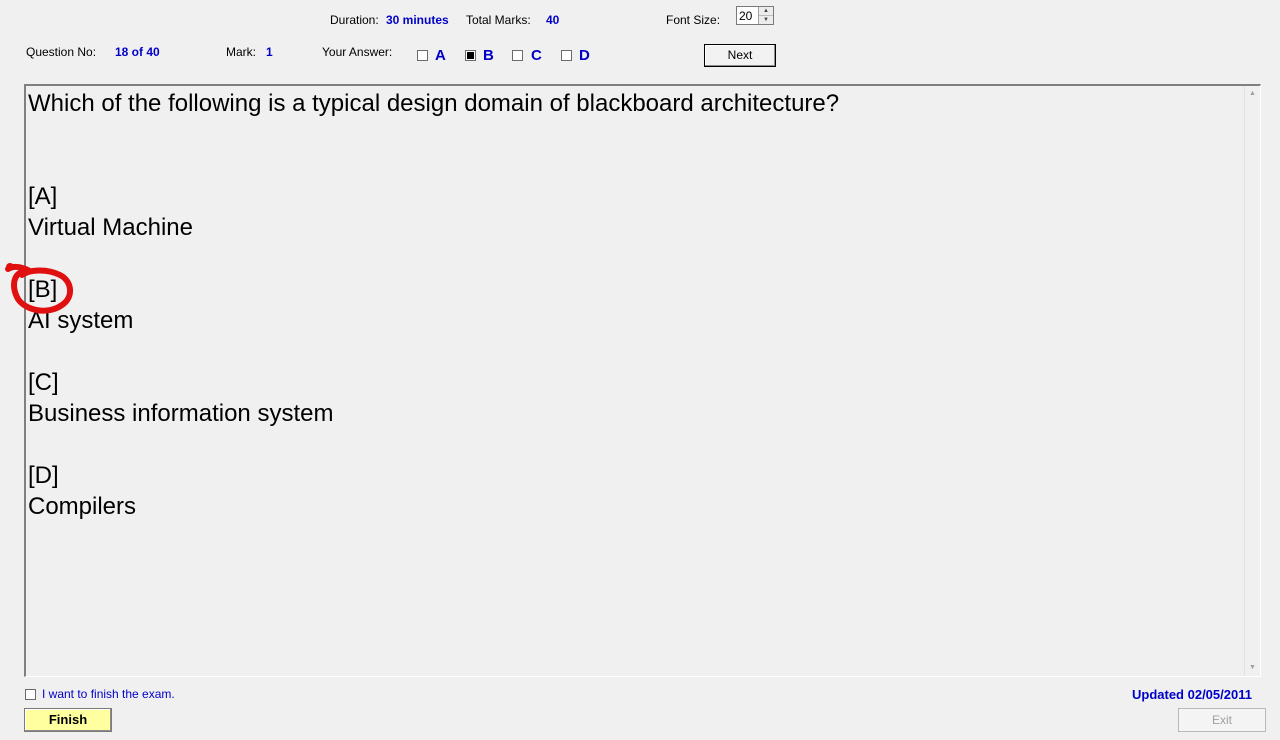 The image size is (1280, 740). What do you see at coordinates (517, 55) in the screenshot?
I see `answer-checkbox-c` at bounding box center [517, 55].